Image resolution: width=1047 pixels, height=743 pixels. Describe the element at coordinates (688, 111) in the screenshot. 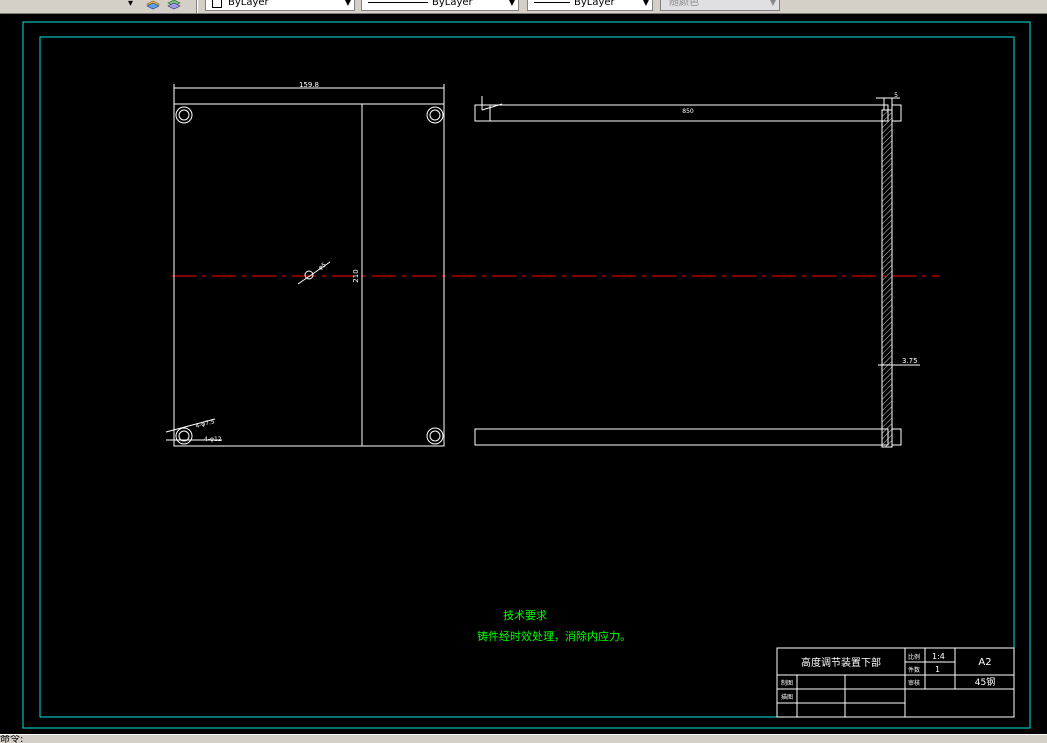

I see `length-dimension-text: 850` at that location.